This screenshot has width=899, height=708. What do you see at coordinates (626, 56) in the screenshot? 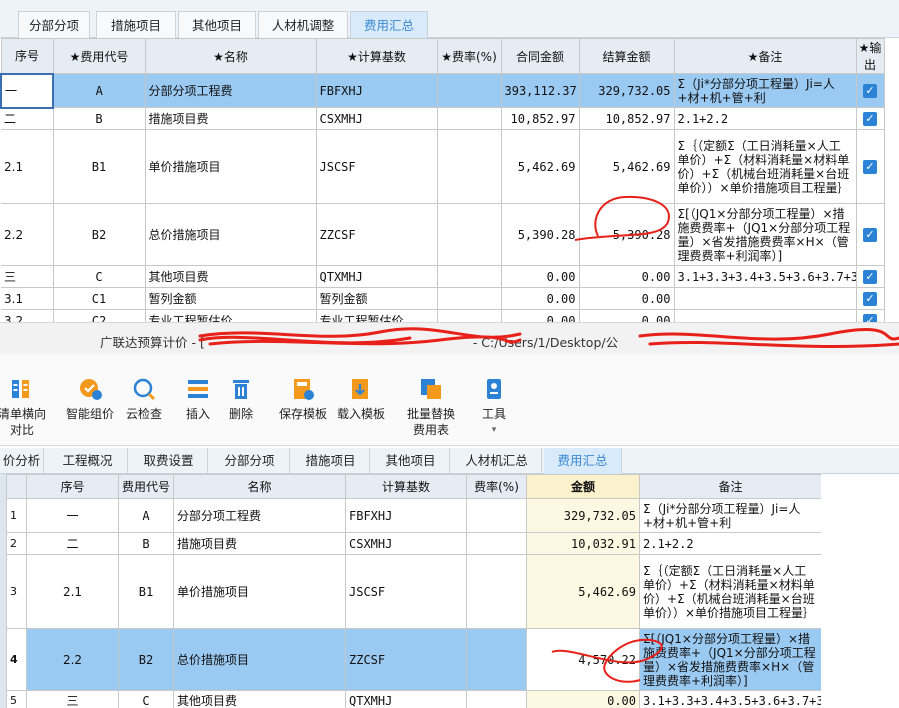
I see `col-settle: 结算金额` at bounding box center [626, 56].